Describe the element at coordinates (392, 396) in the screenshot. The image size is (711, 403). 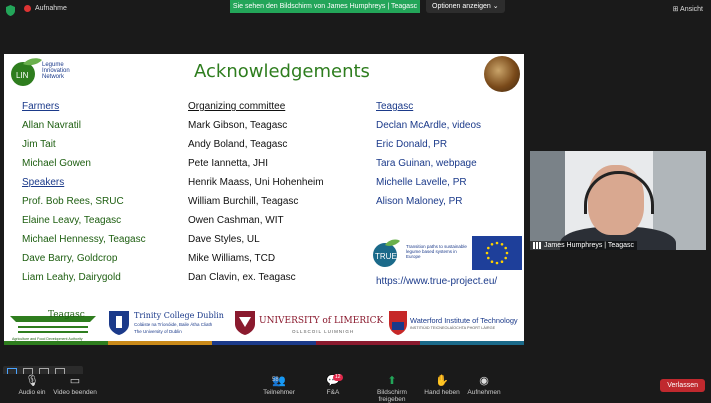
I see `share-label: Bildschirm freigeben` at that location.